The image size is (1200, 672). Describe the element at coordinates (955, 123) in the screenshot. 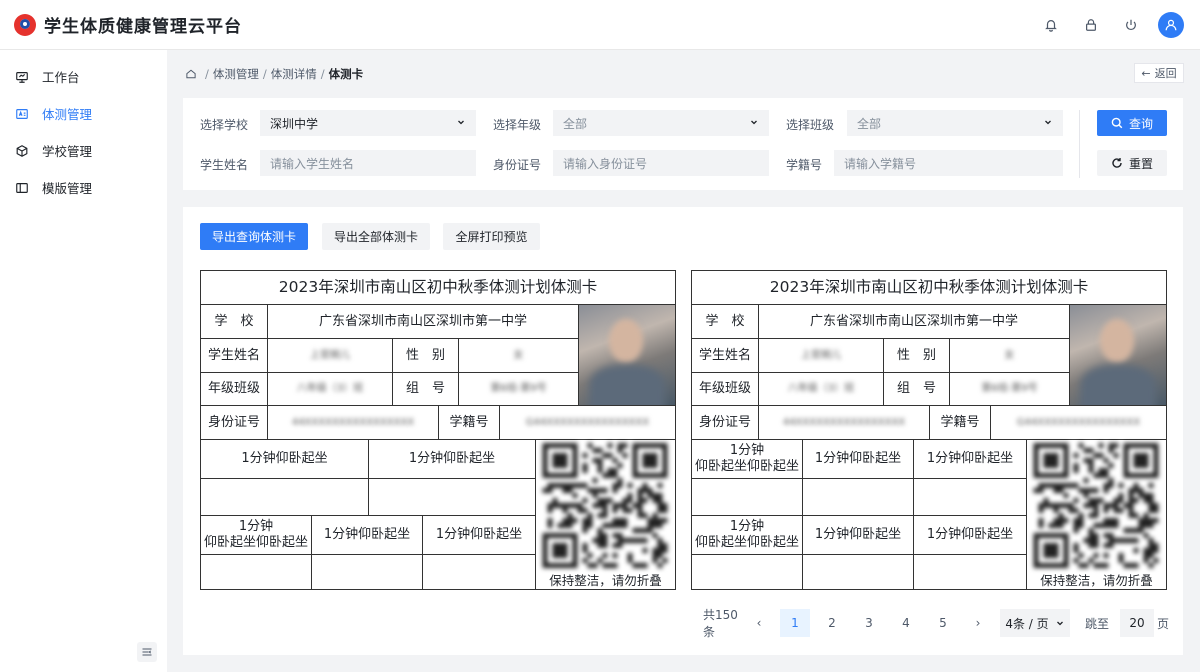

I see `class-select: 全部` at that location.